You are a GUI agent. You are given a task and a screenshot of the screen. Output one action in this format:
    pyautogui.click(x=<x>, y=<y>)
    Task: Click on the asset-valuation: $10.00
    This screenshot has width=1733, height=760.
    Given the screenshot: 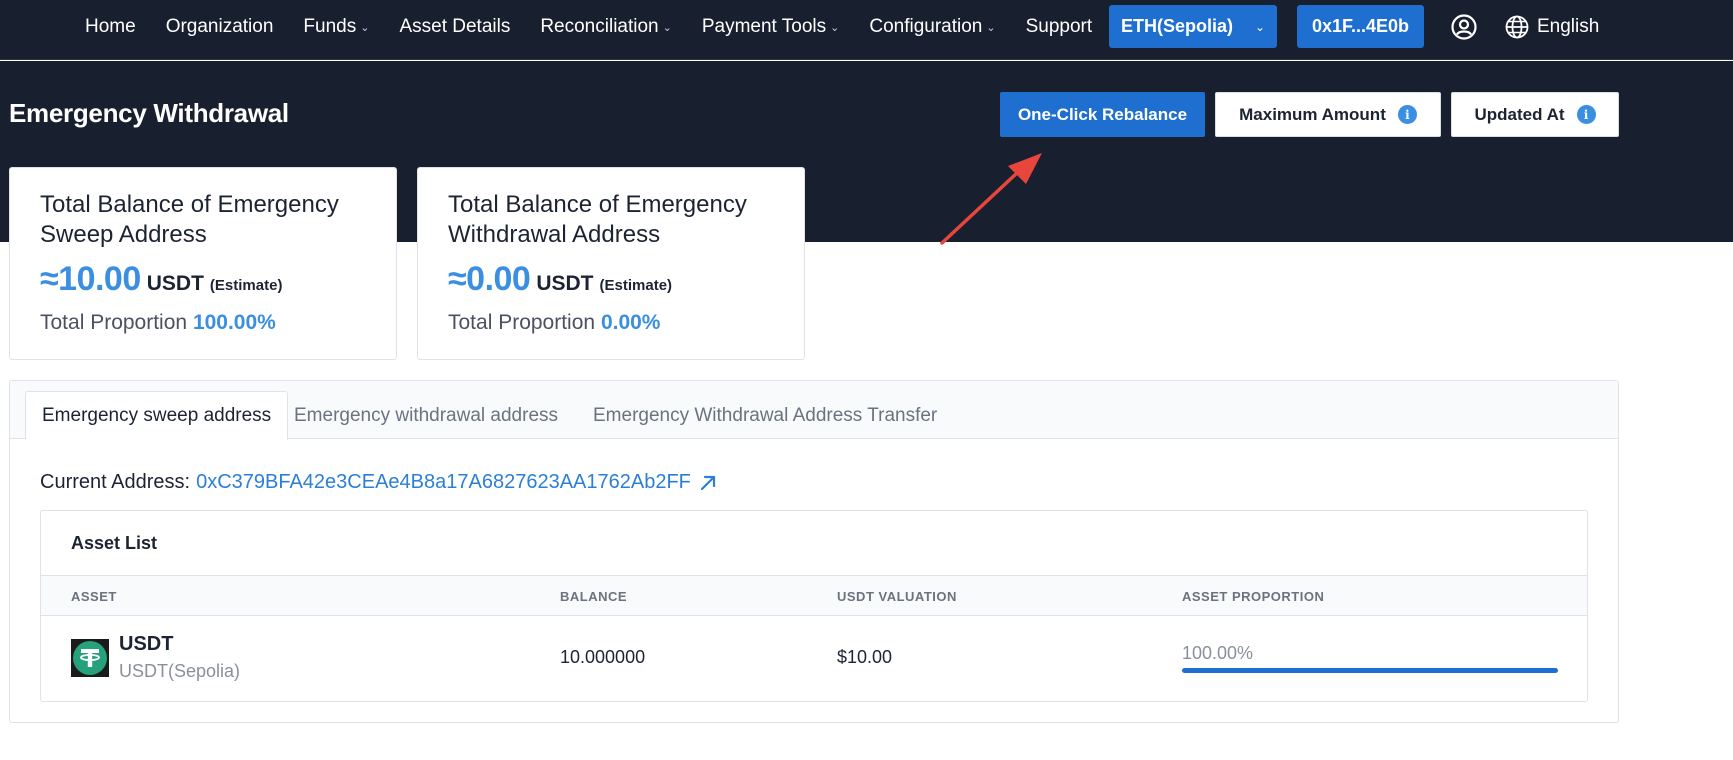 What is the action you would take?
    pyautogui.click(x=865, y=657)
    